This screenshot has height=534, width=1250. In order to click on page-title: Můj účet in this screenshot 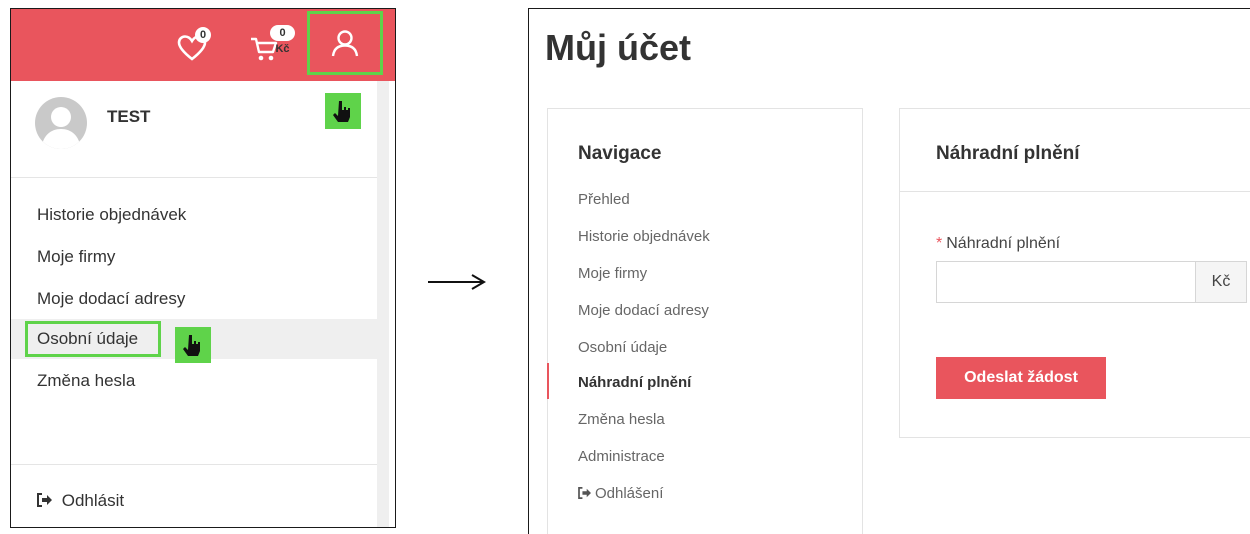, I will do `click(618, 47)`.